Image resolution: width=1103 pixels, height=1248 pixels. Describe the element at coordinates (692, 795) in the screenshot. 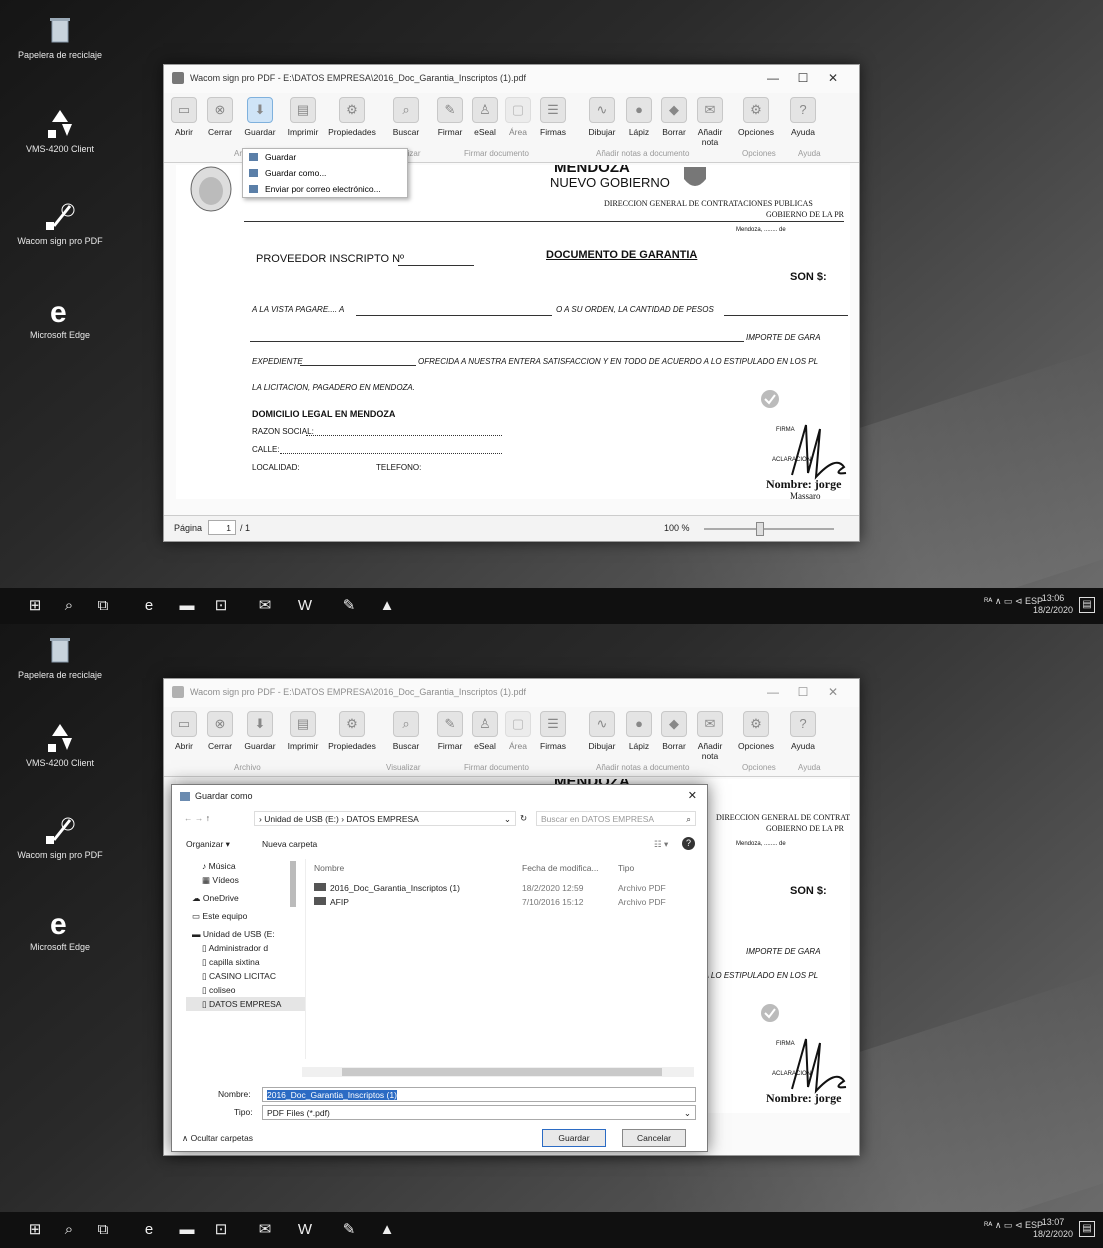

I see `dialog-close-button: ✕` at that location.